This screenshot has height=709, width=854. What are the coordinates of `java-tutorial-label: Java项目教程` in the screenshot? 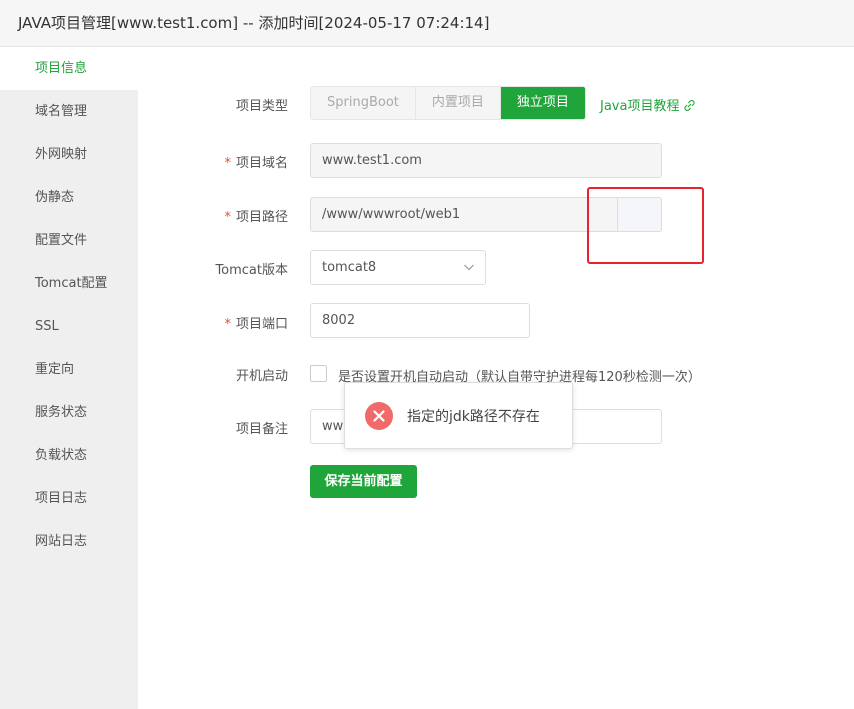 It's located at (640, 106).